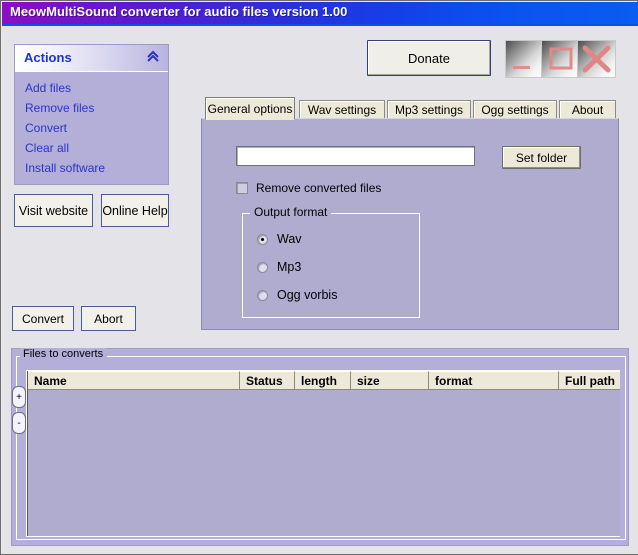  I want to click on column-header-length: length, so click(323, 380).